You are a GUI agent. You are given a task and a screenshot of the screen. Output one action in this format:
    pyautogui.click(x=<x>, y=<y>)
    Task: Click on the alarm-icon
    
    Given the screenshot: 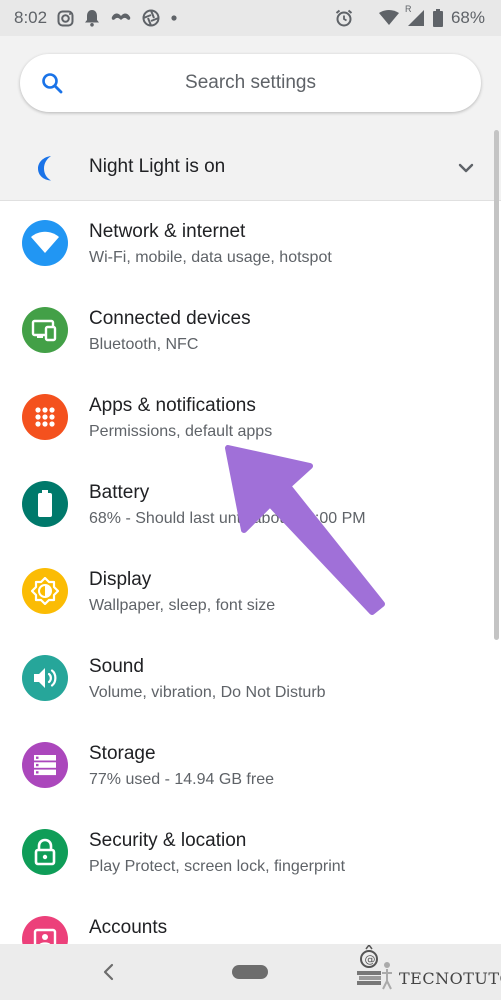 What is the action you would take?
    pyautogui.click(x=344, y=18)
    